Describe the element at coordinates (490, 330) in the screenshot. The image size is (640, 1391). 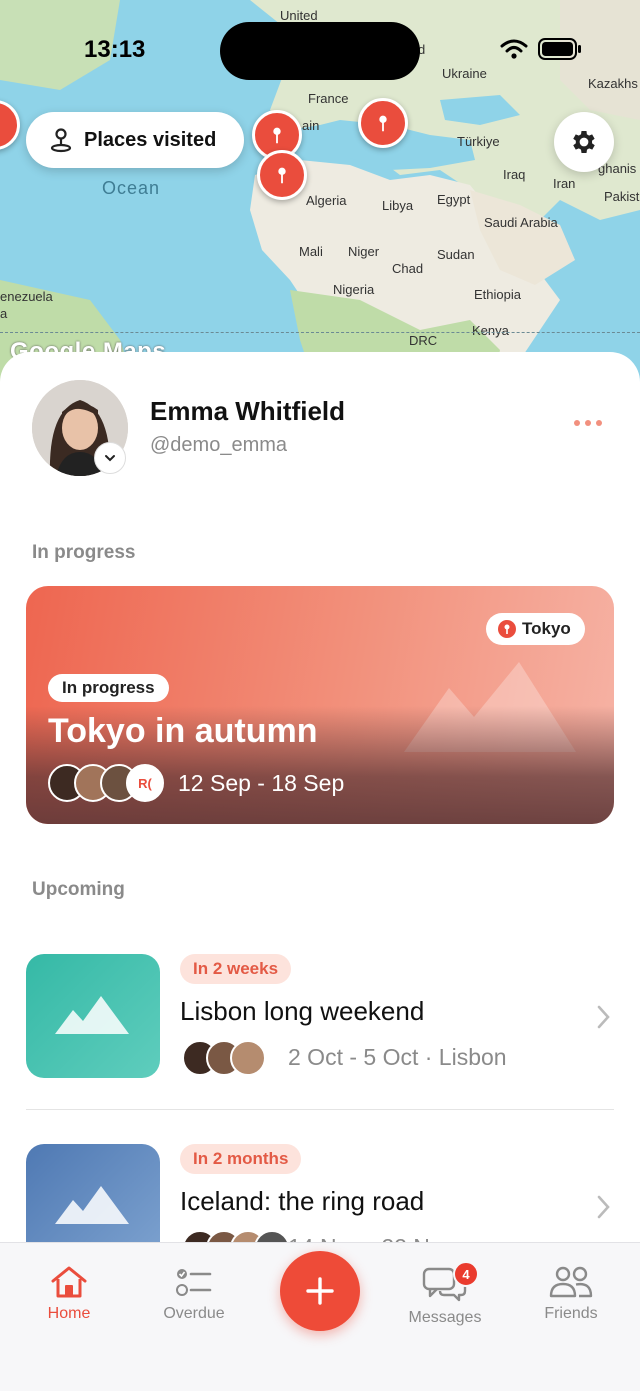
I see `map-label: Kenya` at that location.